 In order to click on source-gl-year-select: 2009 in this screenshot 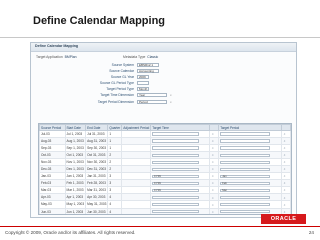, I will do `click(143, 77)`.